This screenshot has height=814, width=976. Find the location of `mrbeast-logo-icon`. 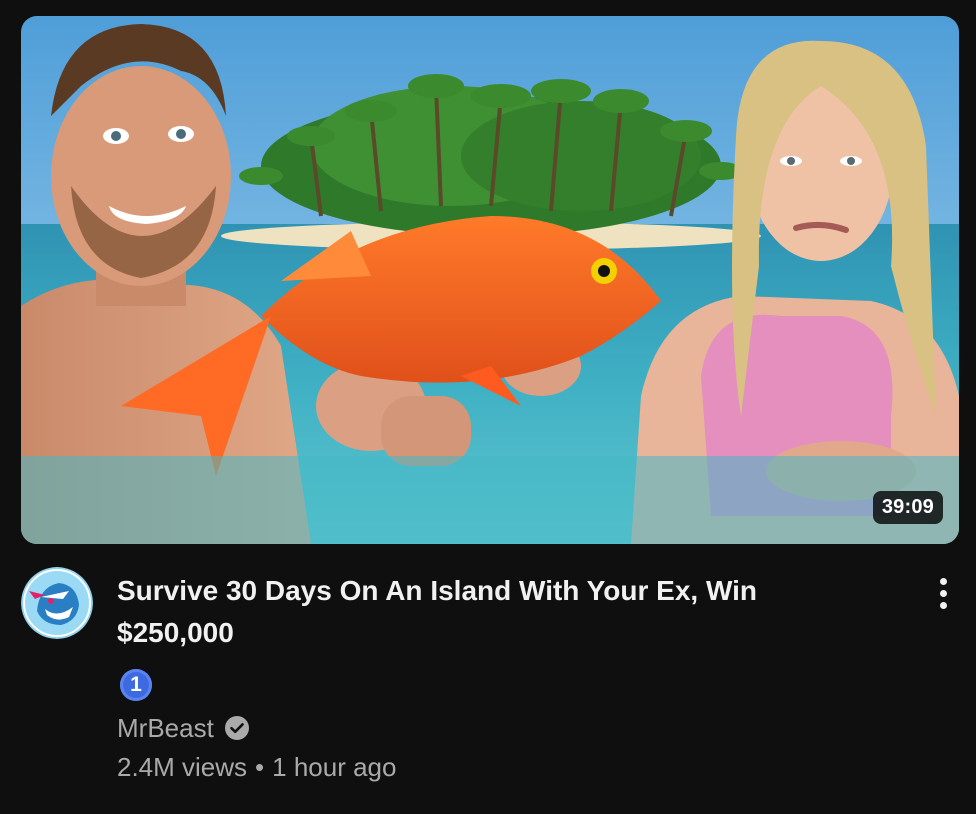

mrbeast-logo-icon is located at coordinates (57, 603).